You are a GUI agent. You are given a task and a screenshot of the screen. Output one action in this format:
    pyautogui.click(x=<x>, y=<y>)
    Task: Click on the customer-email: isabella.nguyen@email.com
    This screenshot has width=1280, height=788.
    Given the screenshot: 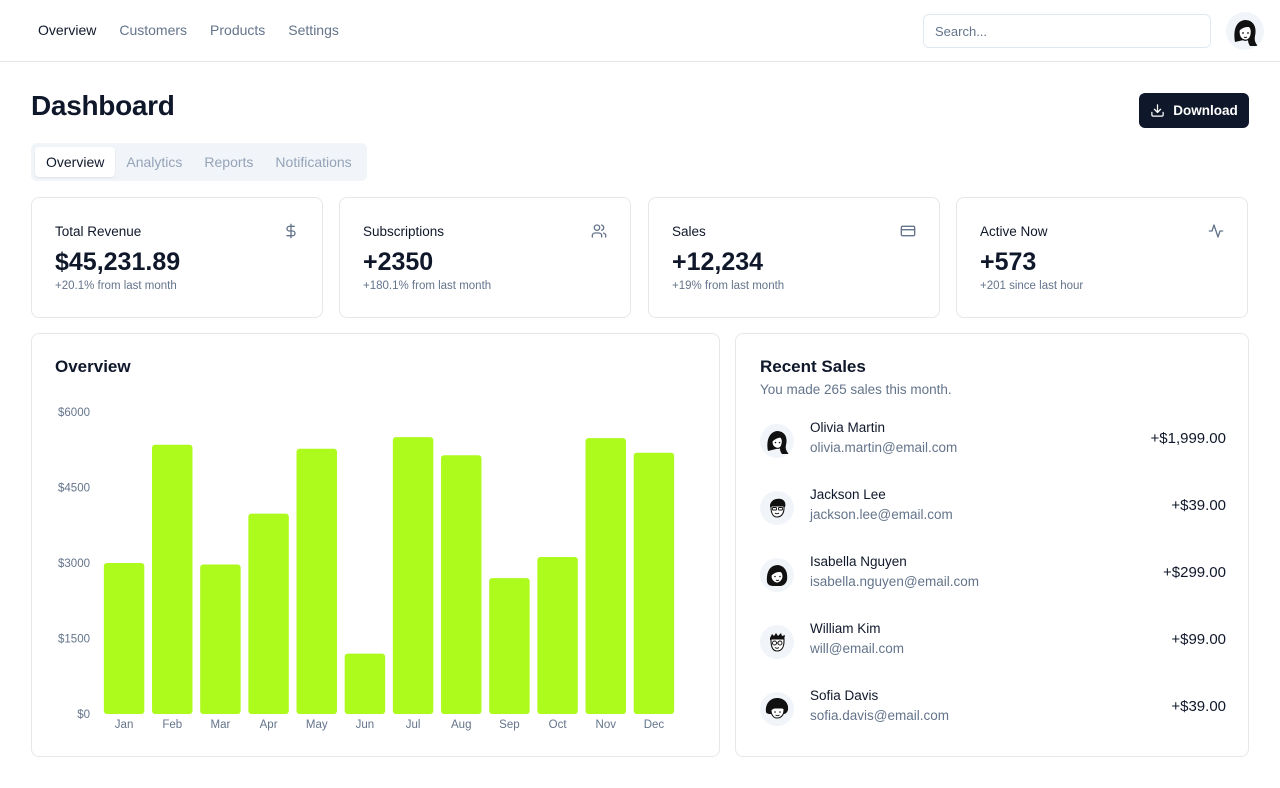 What is the action you would take?
    pyautogui.click(x=895, y=581)
    